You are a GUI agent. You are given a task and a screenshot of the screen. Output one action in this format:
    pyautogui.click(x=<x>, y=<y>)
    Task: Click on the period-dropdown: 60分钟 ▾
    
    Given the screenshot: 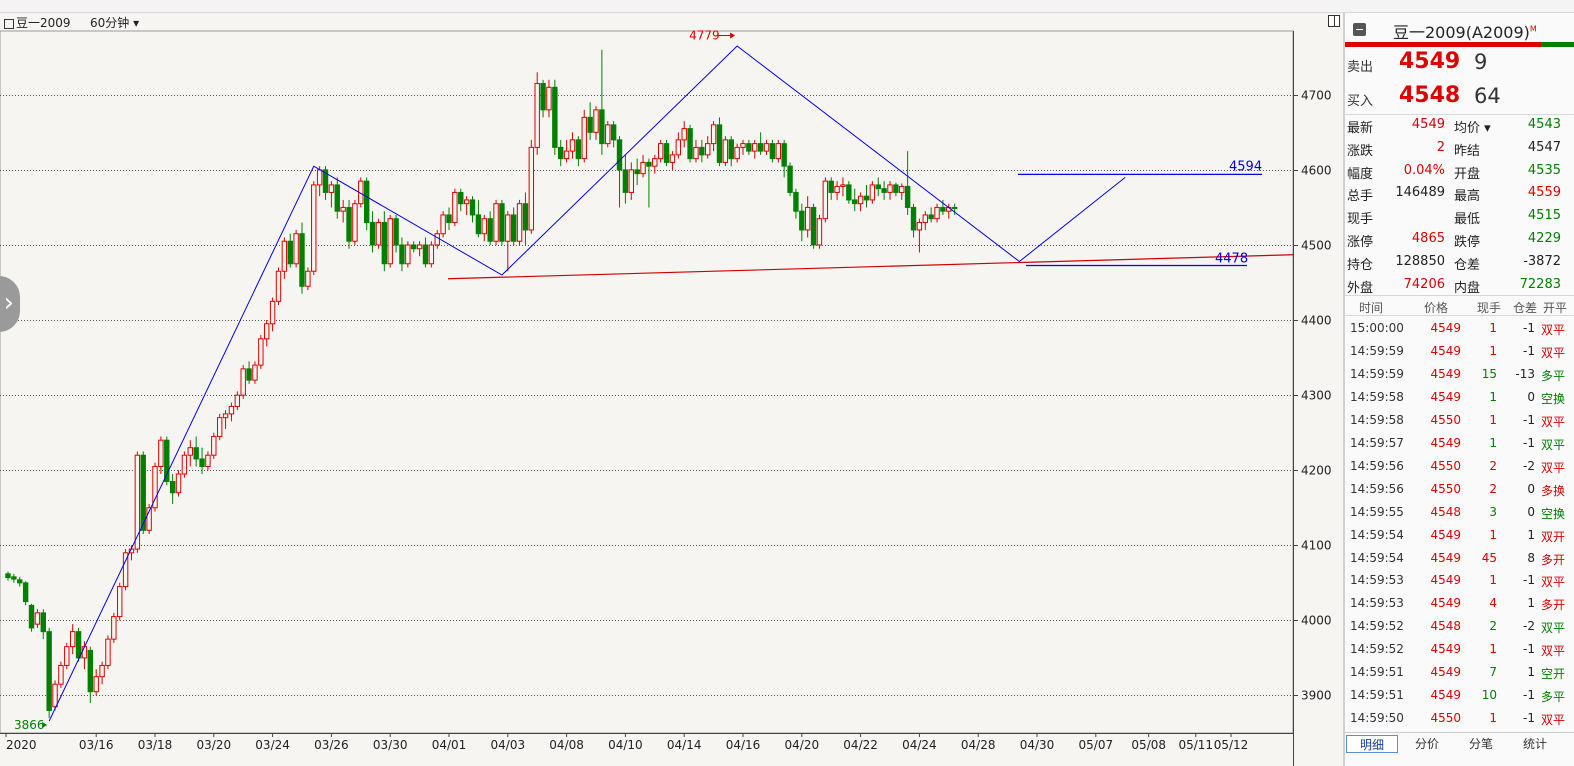 What is the action you would take?
    pyautogui.click(x=114, y=23)
    